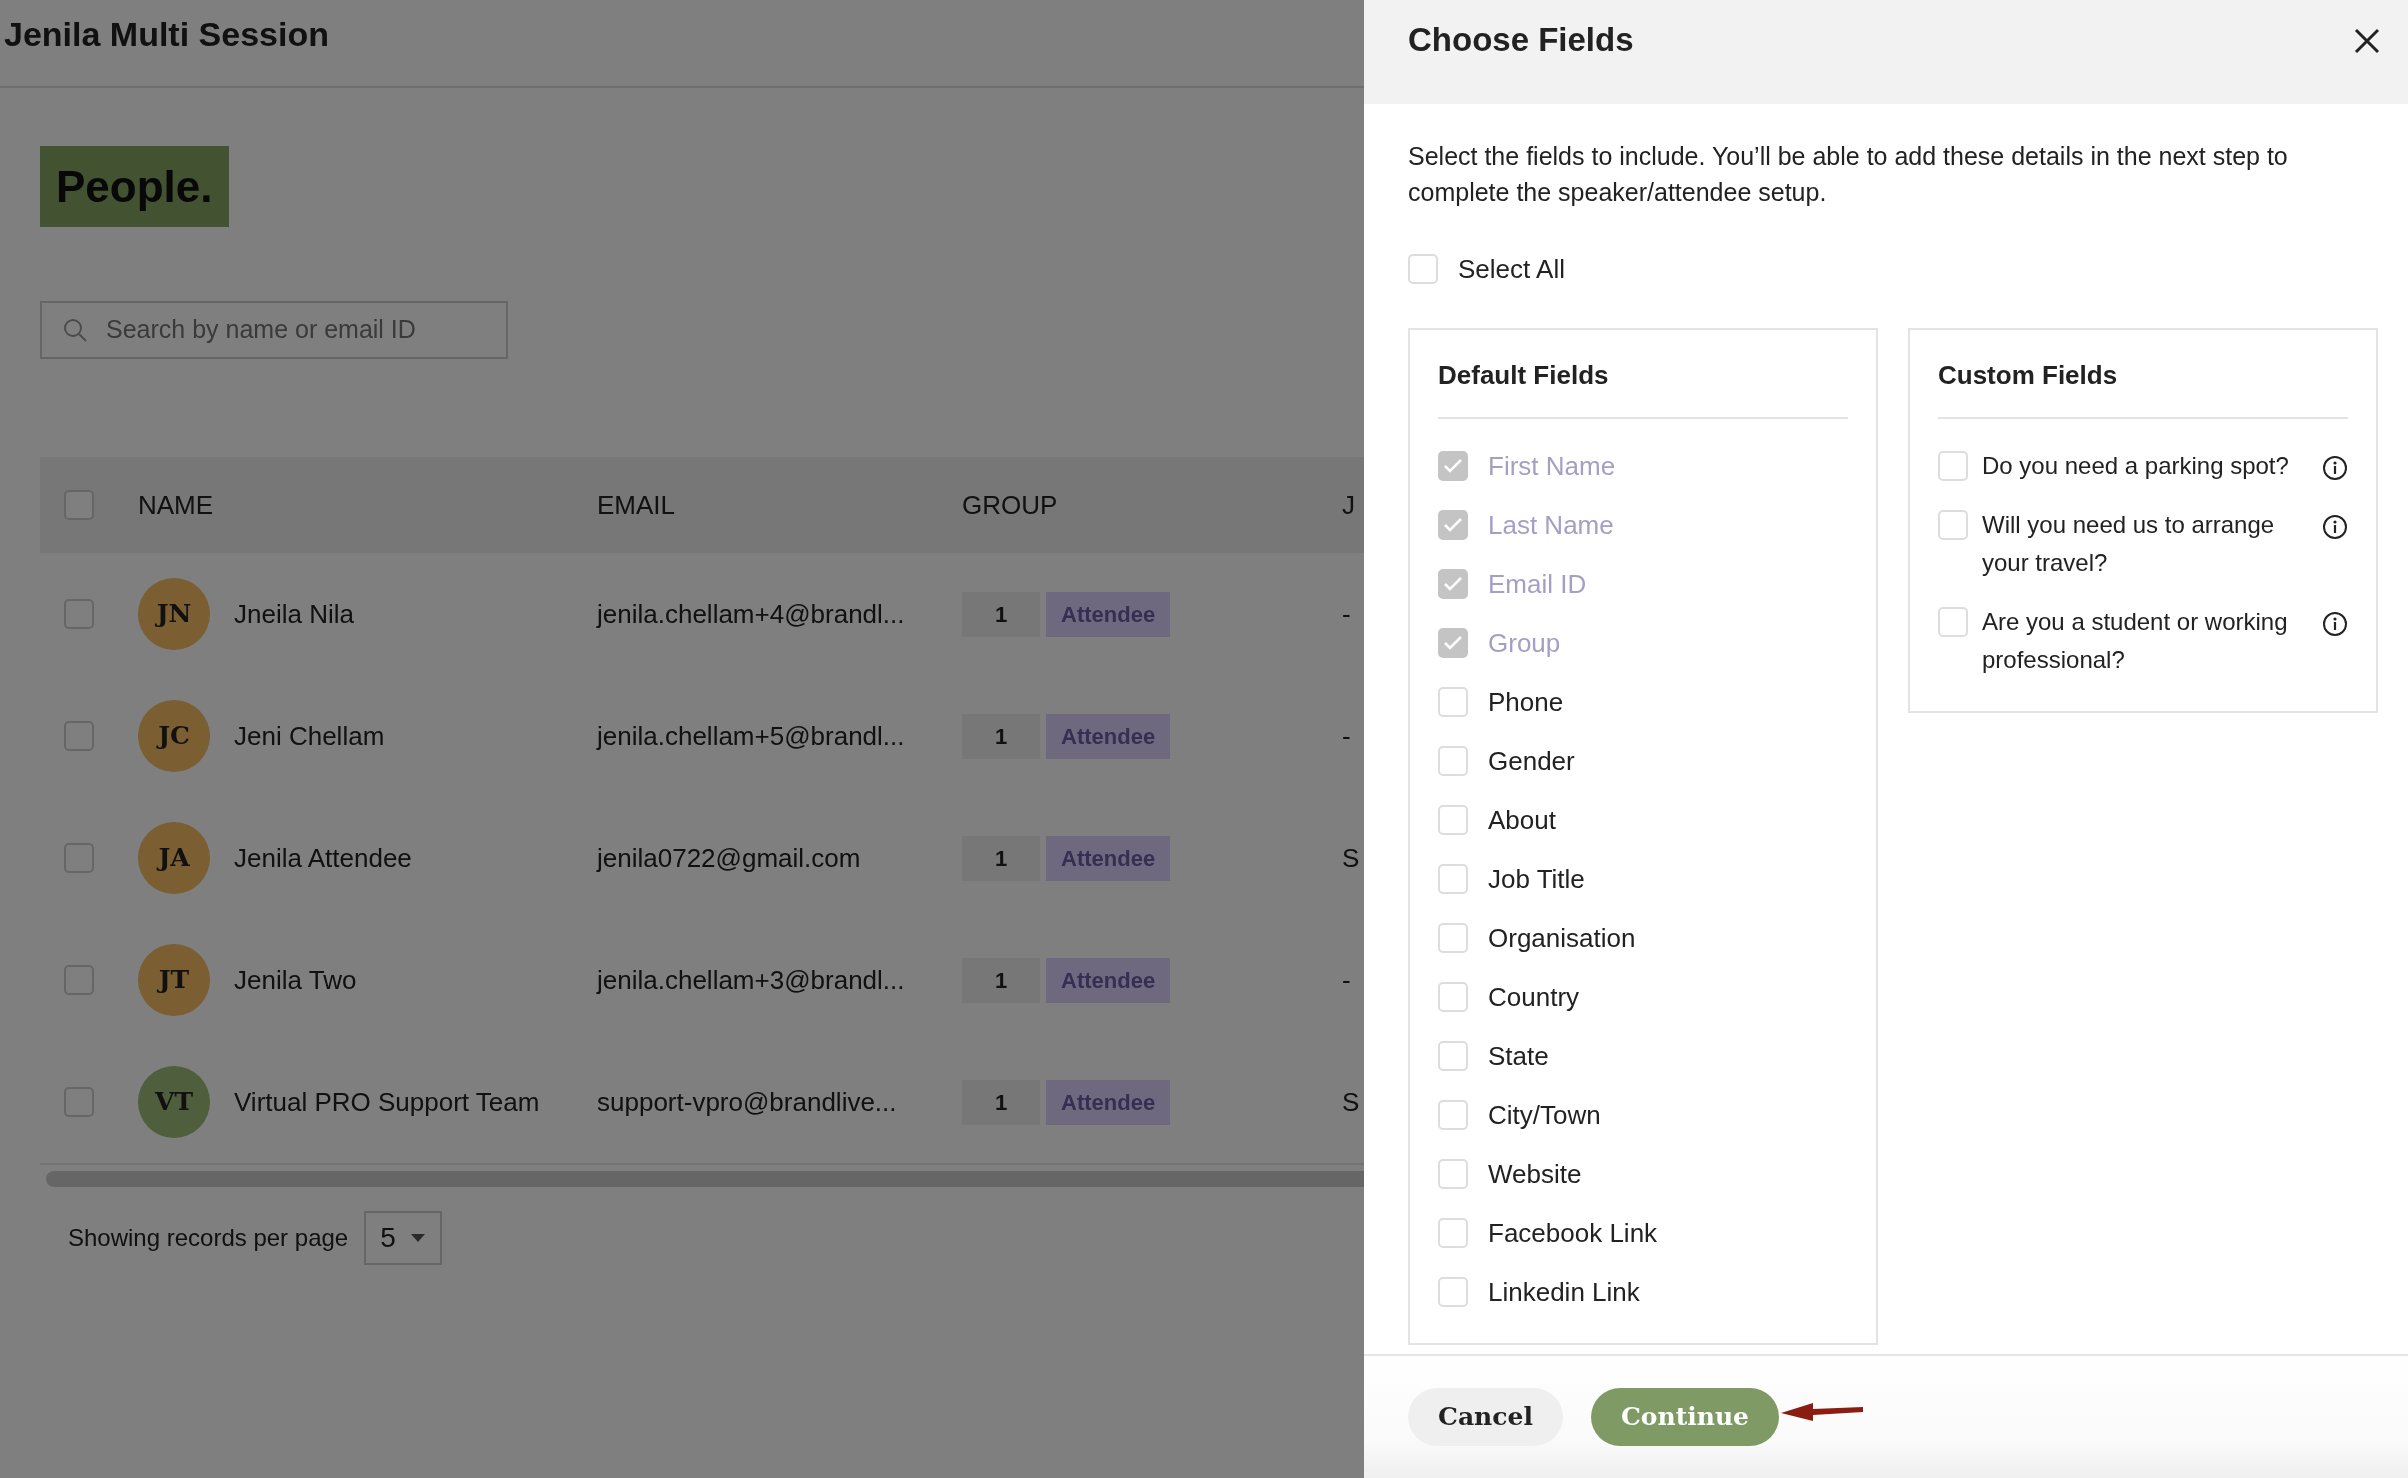  What do you see at coordinates (2135, 641) in the screenshot?
I see `checkbox-label: Are you a student or working professional?` at bounding box center [2135, 641].